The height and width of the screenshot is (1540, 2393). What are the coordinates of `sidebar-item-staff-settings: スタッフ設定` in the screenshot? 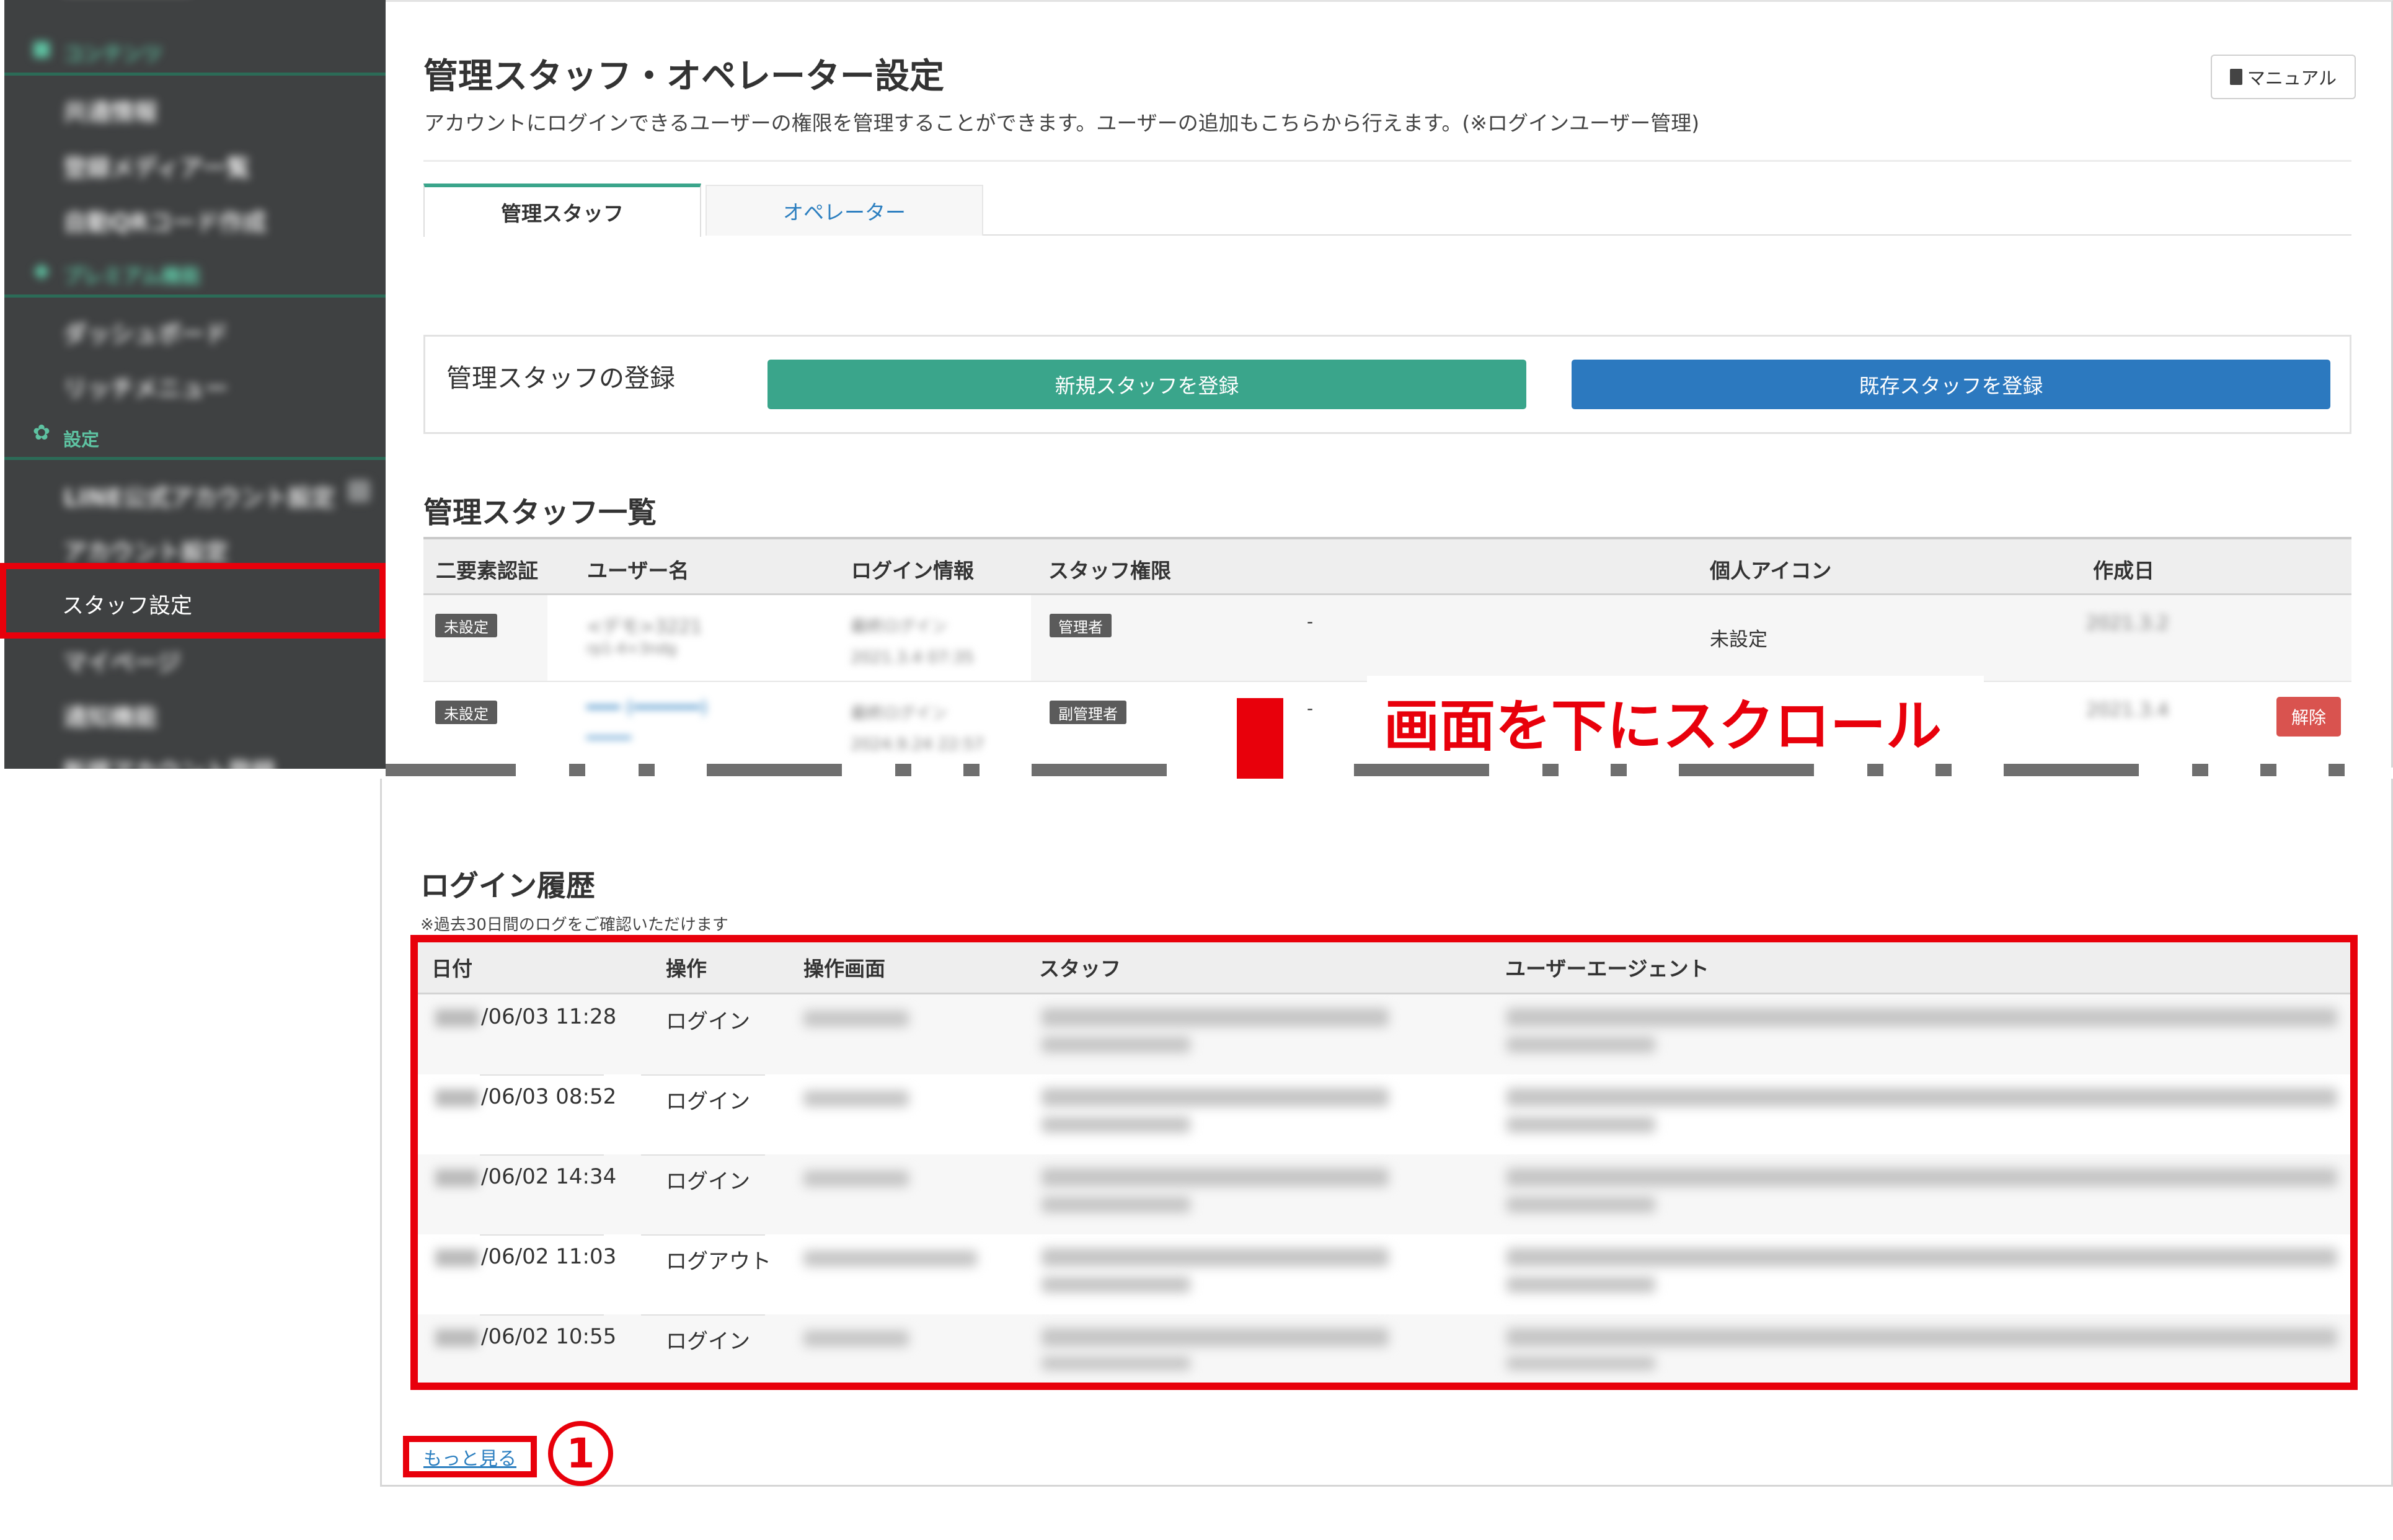 It's located at (193, 601).